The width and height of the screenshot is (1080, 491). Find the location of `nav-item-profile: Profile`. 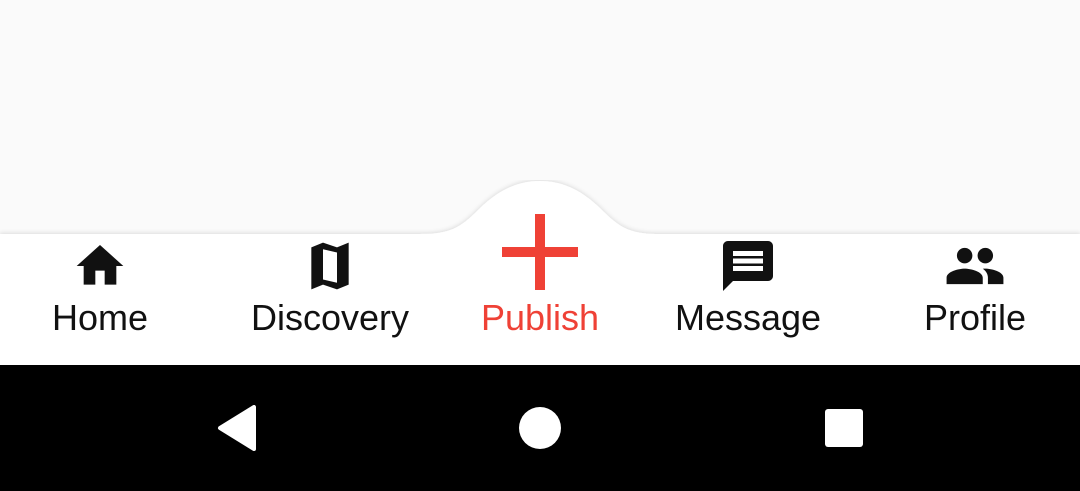

nav-item-profile: Profile is located at coordinates (975, 299).